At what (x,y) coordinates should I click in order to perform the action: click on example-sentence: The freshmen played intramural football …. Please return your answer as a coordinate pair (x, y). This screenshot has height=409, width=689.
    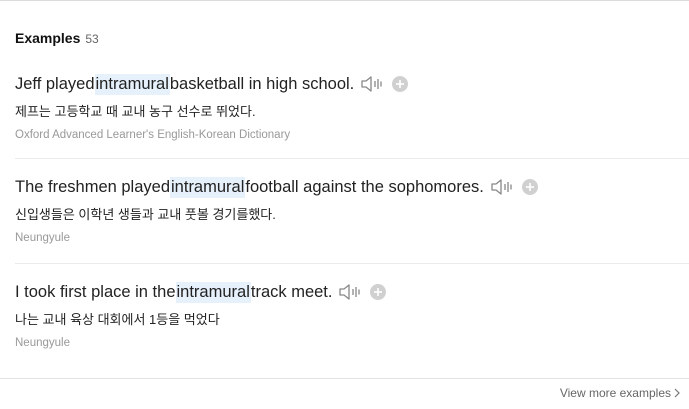
    Looking at the image, I should click on (352, 187).